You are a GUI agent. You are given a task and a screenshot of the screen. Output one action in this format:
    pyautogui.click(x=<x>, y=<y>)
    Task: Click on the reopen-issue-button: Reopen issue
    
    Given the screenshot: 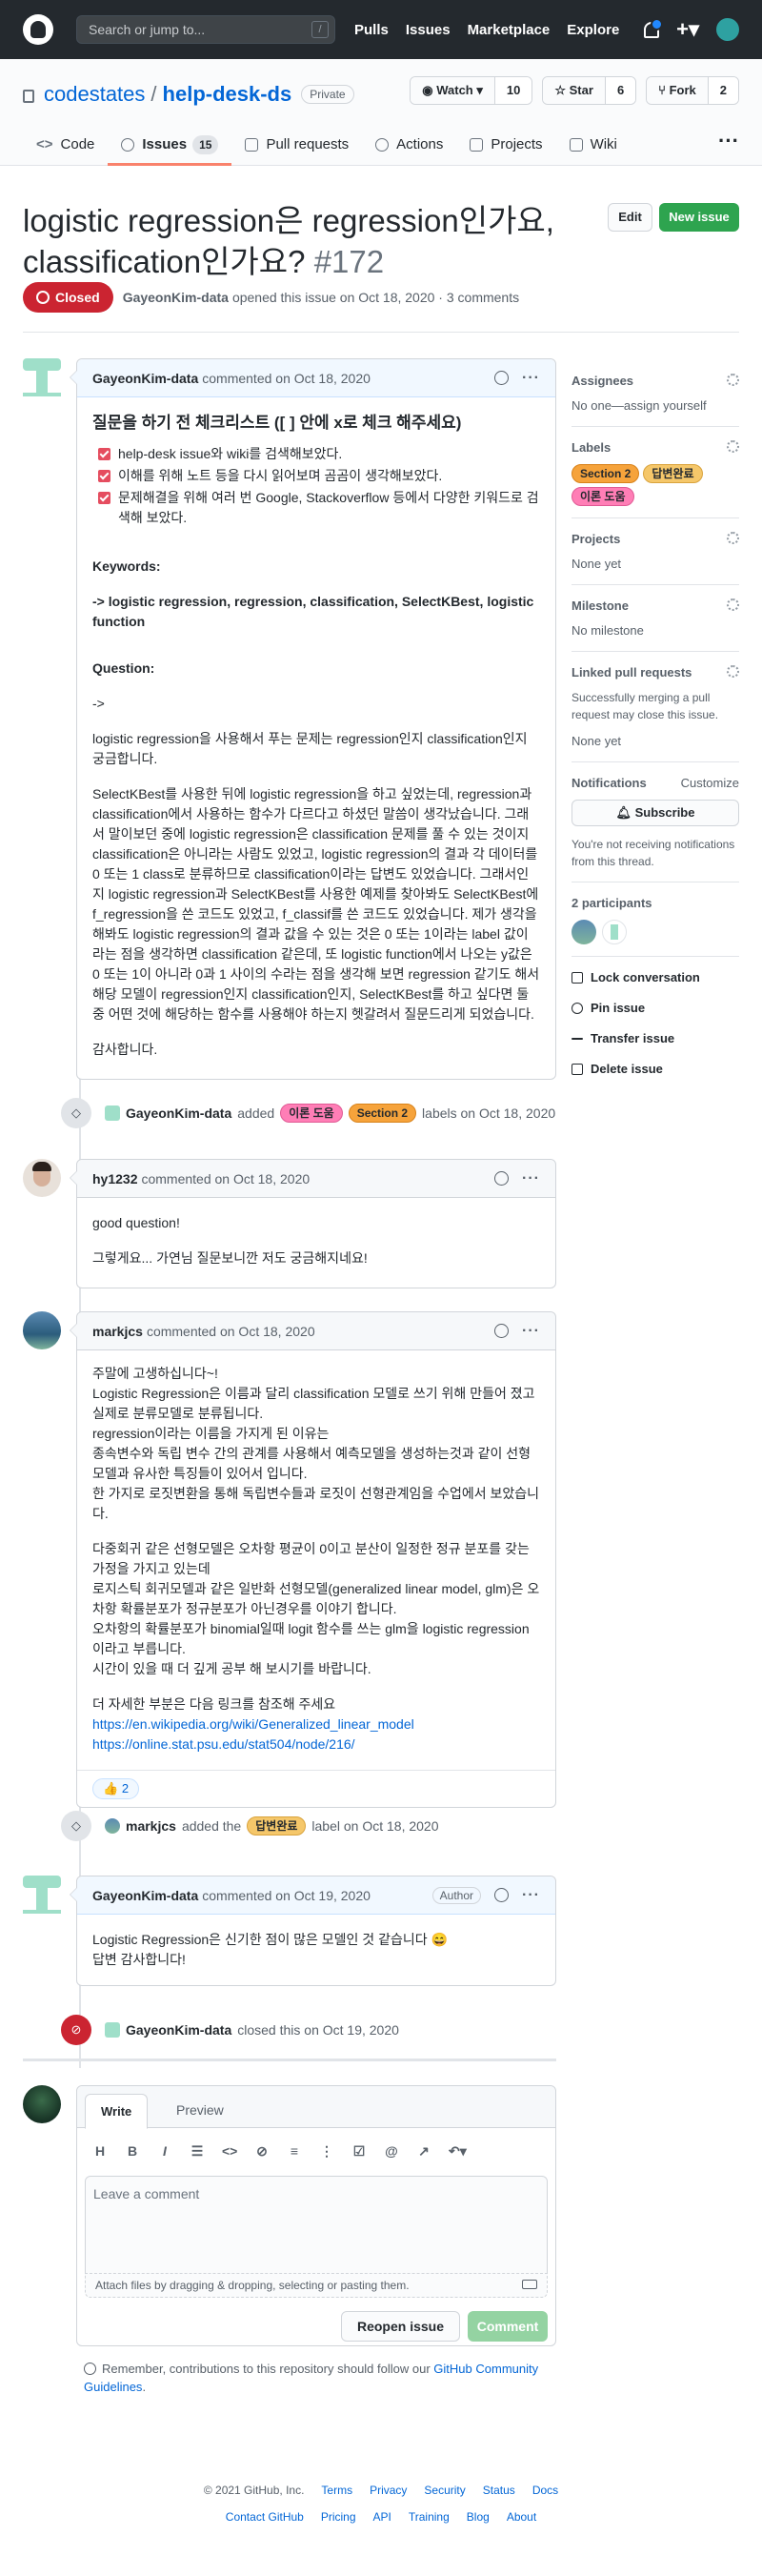 What is the action you would take?
    pyautogui.click(x=400, y=2326)
    